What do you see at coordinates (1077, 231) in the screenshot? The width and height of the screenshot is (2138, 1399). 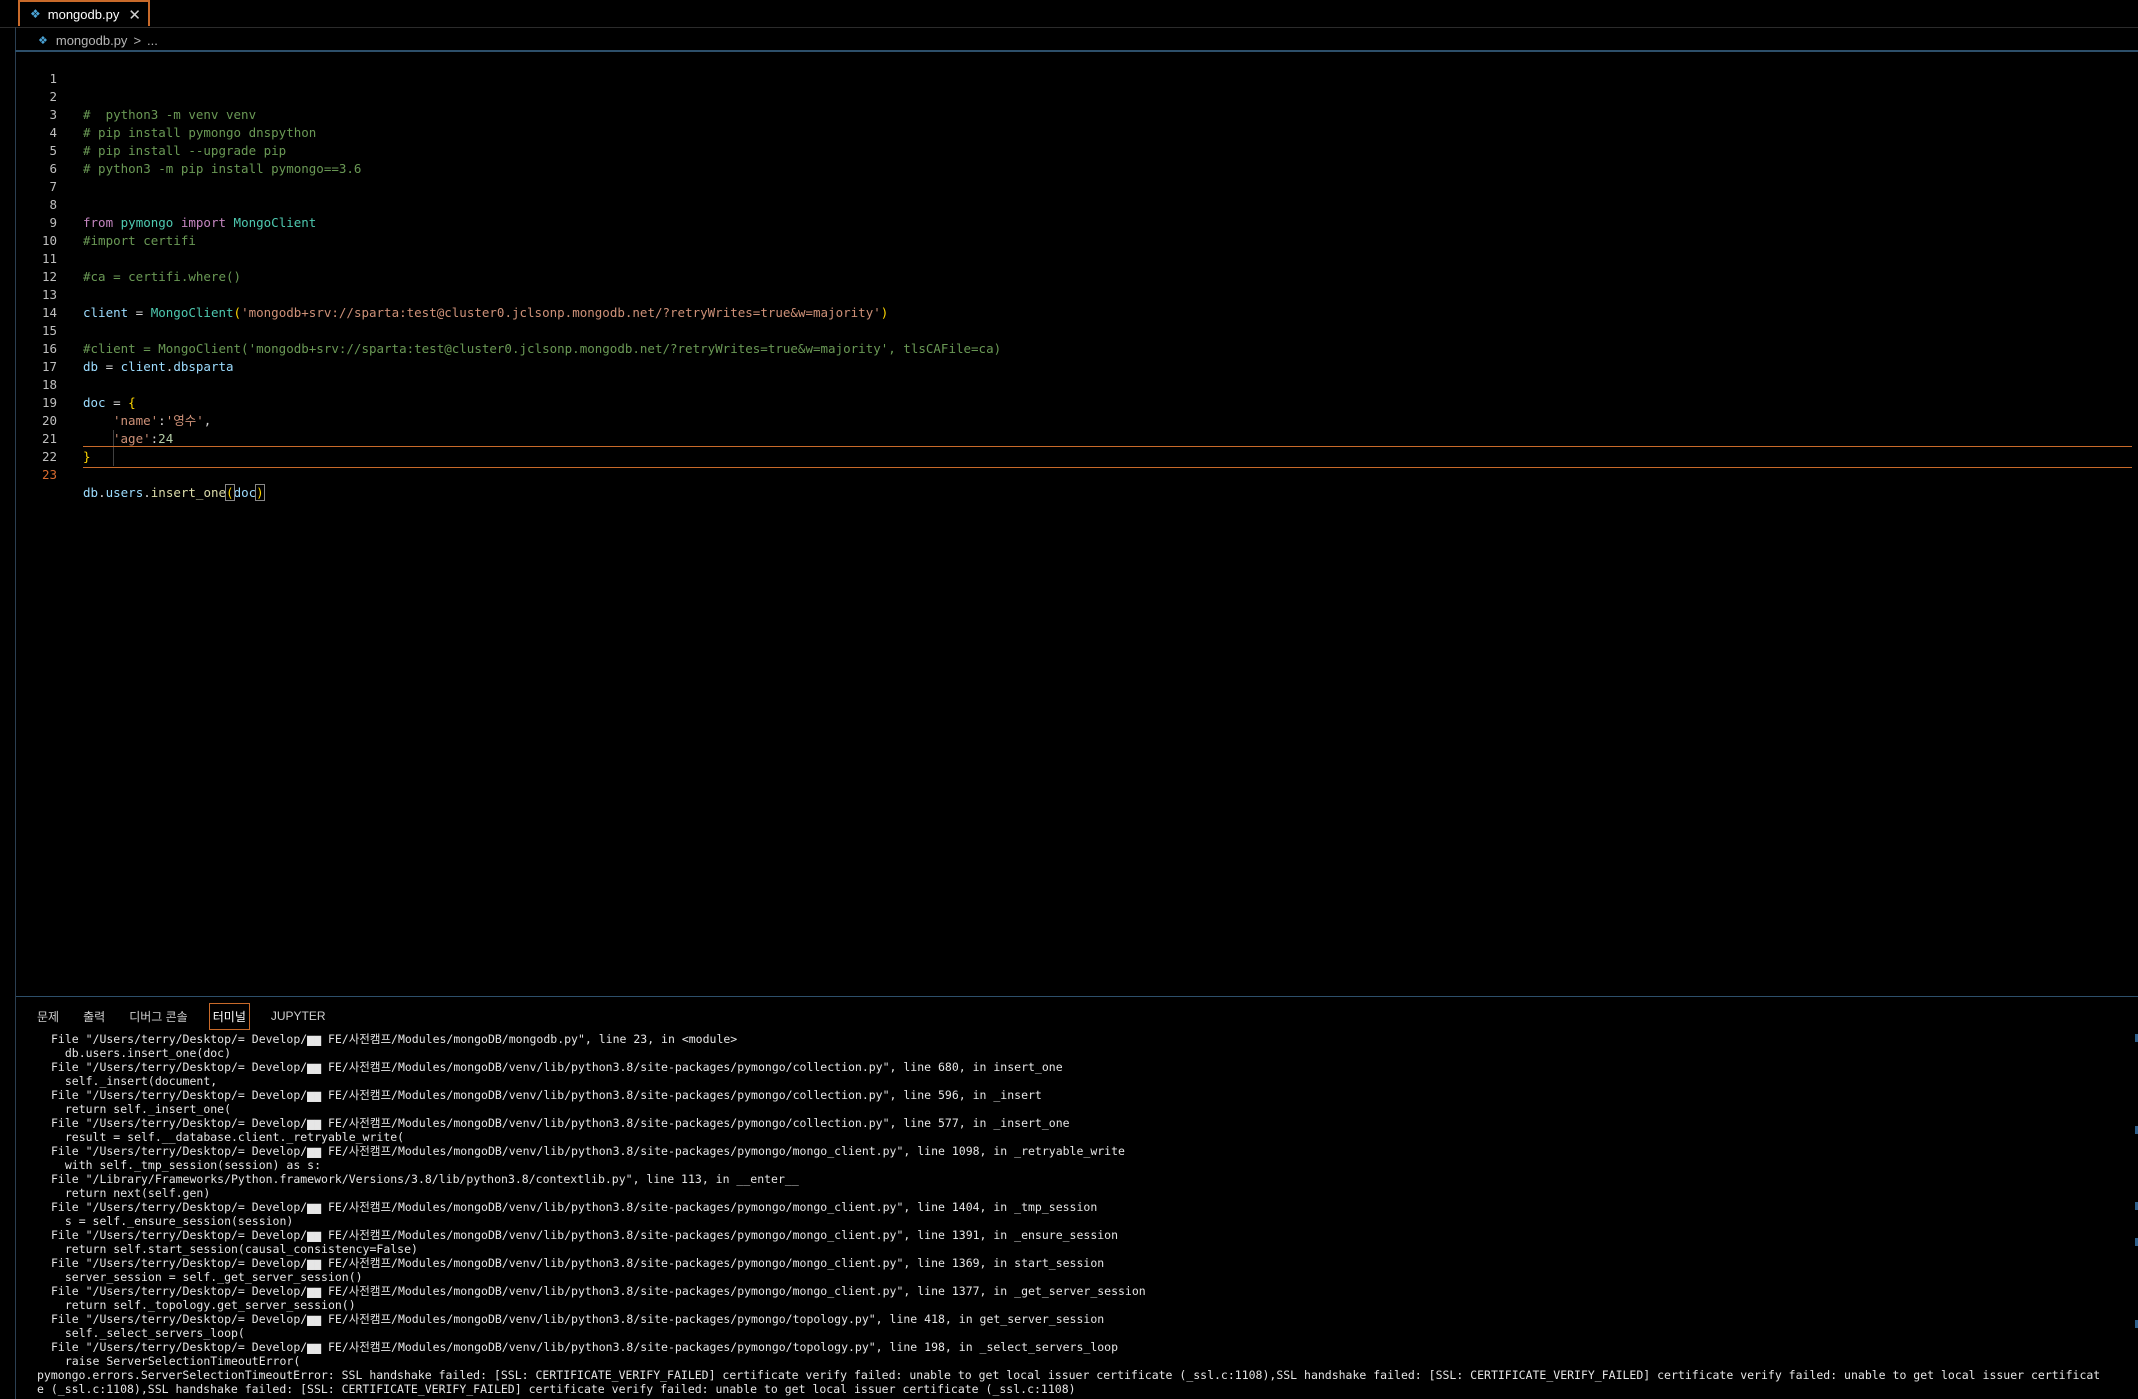 I see `code-line: 10` at bounding box center [1077, 231].